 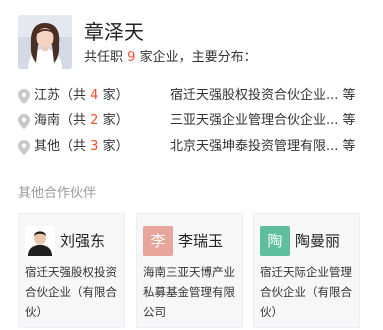 I want to click on avatar: 李, so click(x=158, y=241).